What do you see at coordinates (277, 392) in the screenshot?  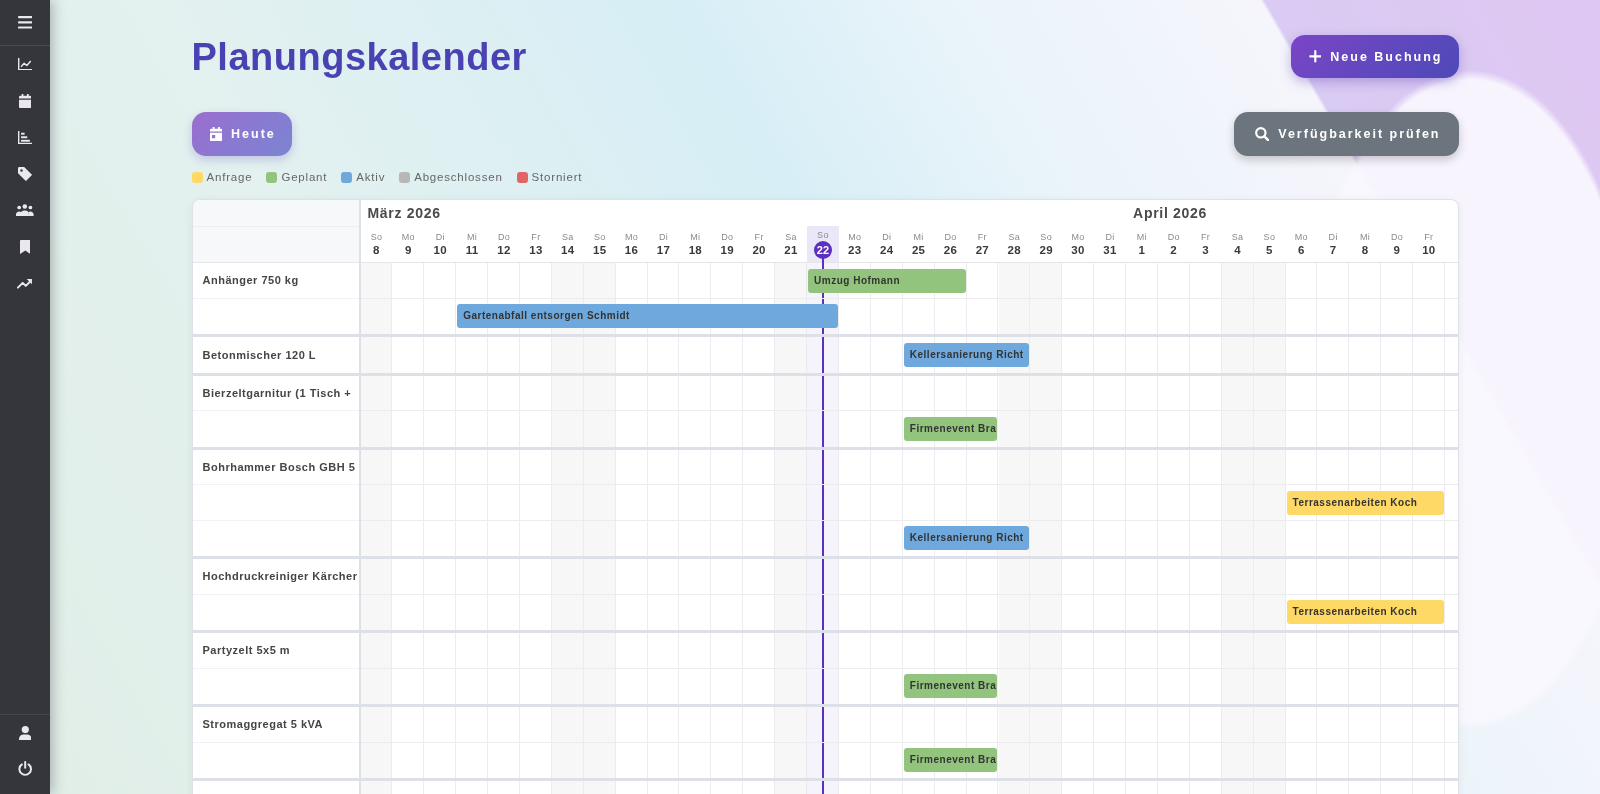 I see `resource-name: Bierzeltgarnitur (1 Tisch +` at bounding box center [277, 392].